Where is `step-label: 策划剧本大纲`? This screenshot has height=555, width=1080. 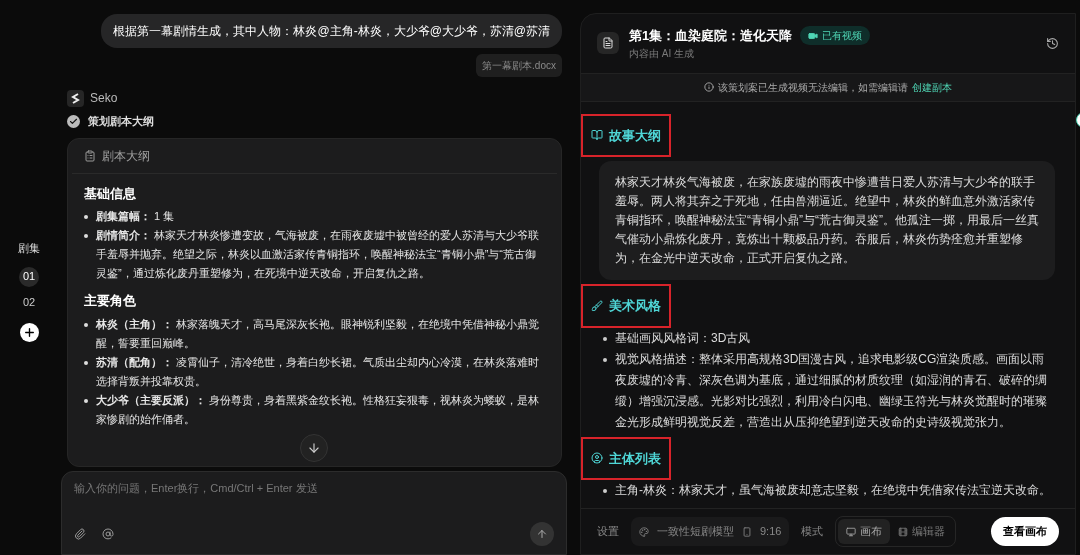 step-label: 策划剧本大纲 is located at coordinates (121, 121).